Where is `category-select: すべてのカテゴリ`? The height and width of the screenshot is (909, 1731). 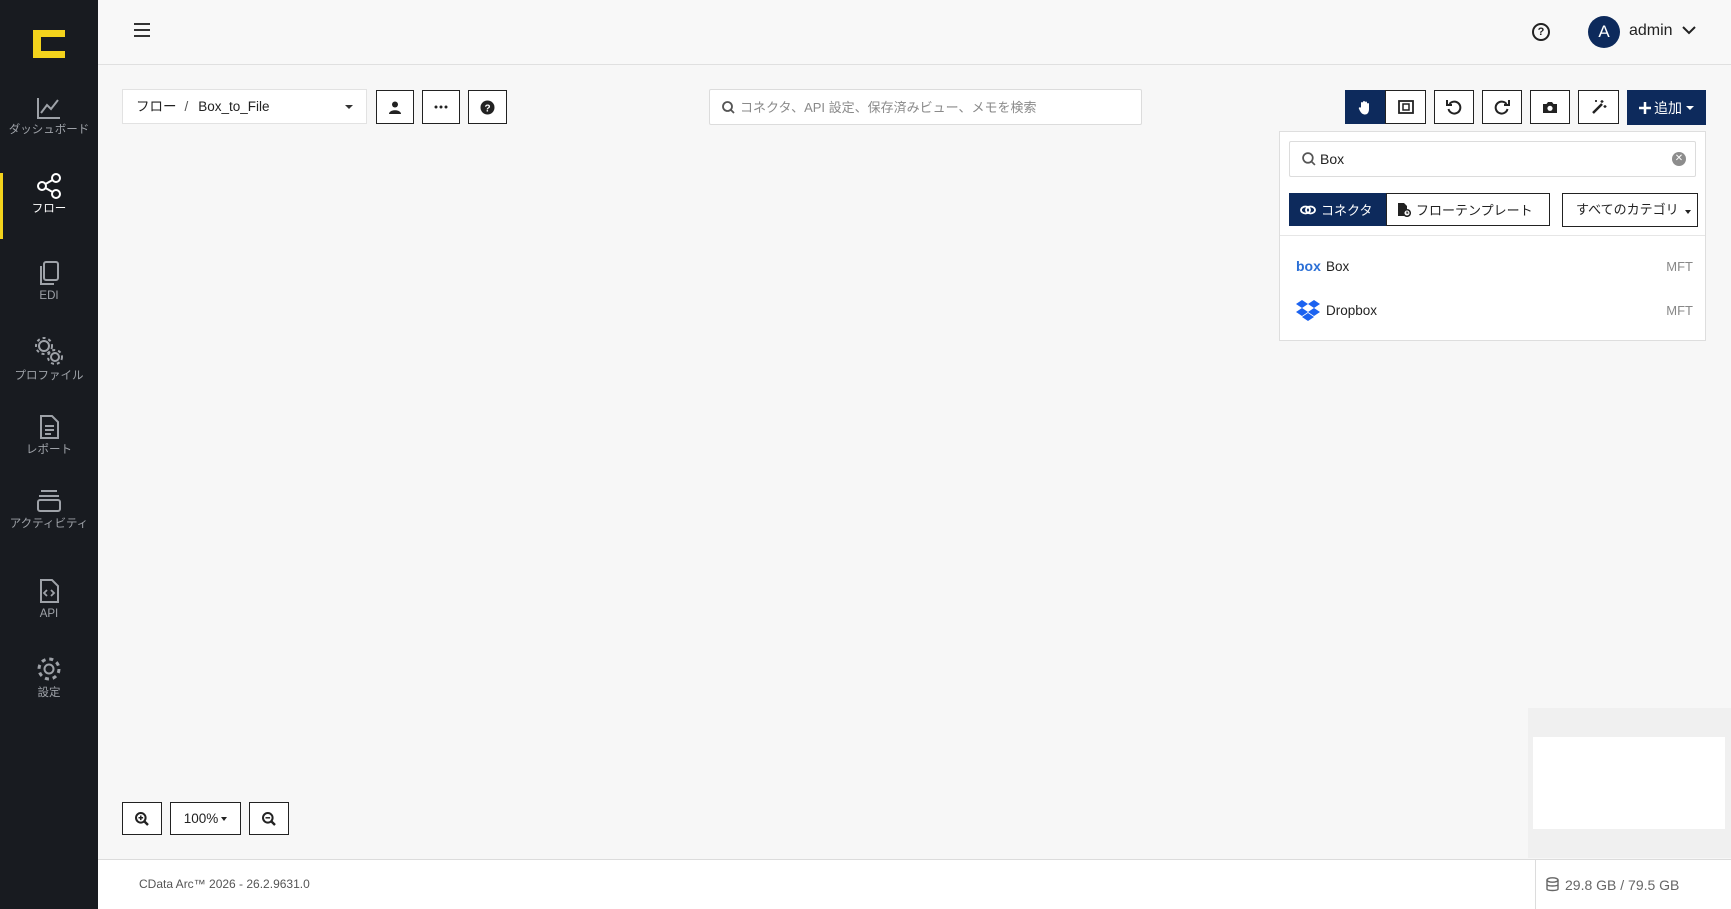 category-select: すべてのカテゴリ is located at coordinates (1630, 210).